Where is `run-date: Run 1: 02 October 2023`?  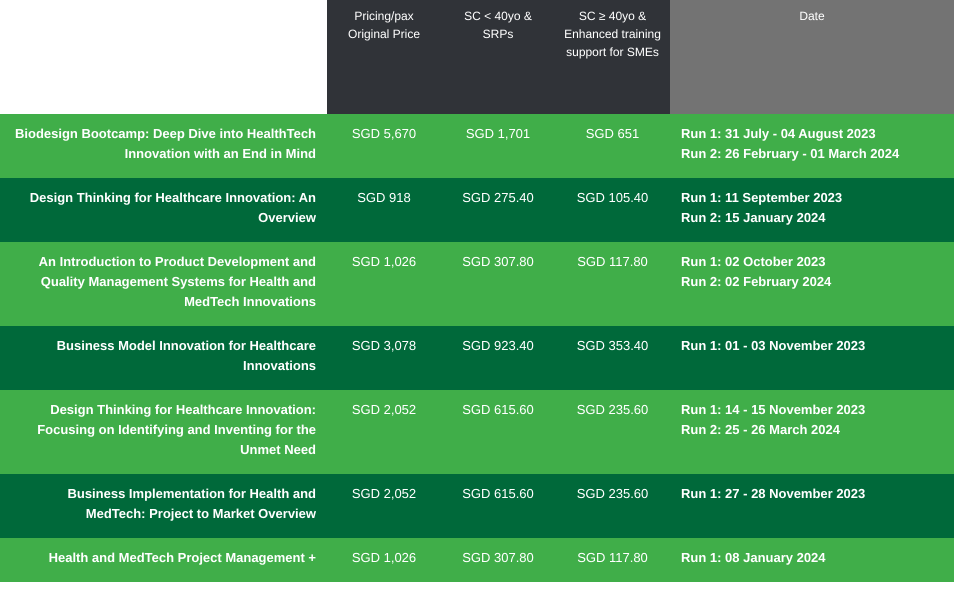 run-date: Run 1: 02 October 2023 is located at coordinates (753, 262).